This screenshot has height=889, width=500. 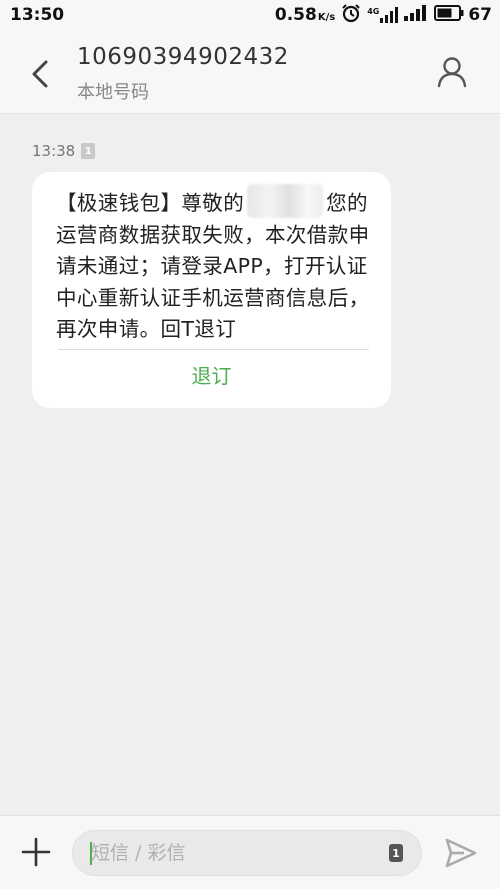 I want to click on plus-icon, so click(x=36, y=852).